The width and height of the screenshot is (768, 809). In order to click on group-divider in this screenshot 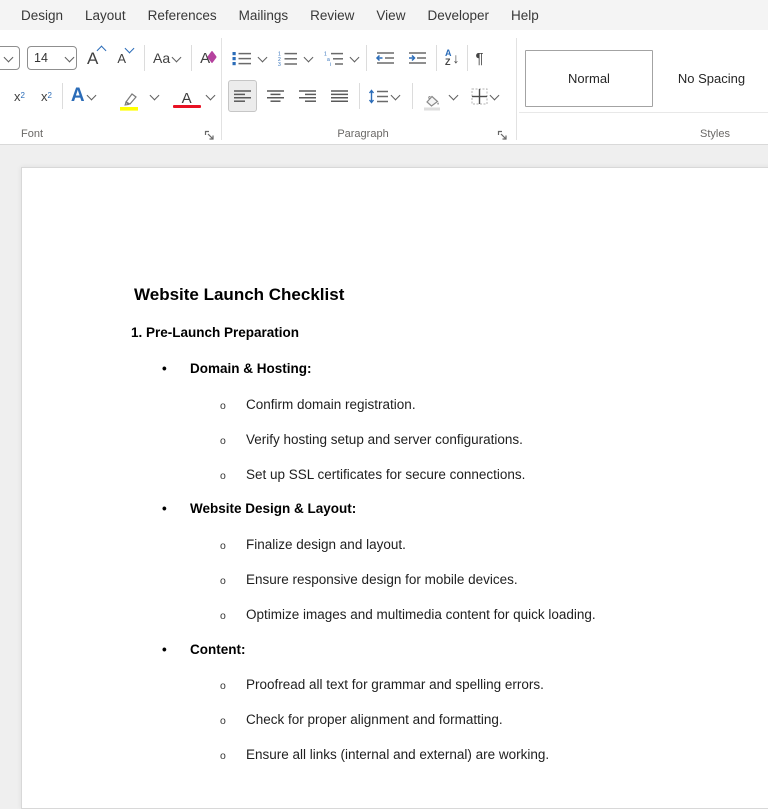, I will do `click(221, 89)`.